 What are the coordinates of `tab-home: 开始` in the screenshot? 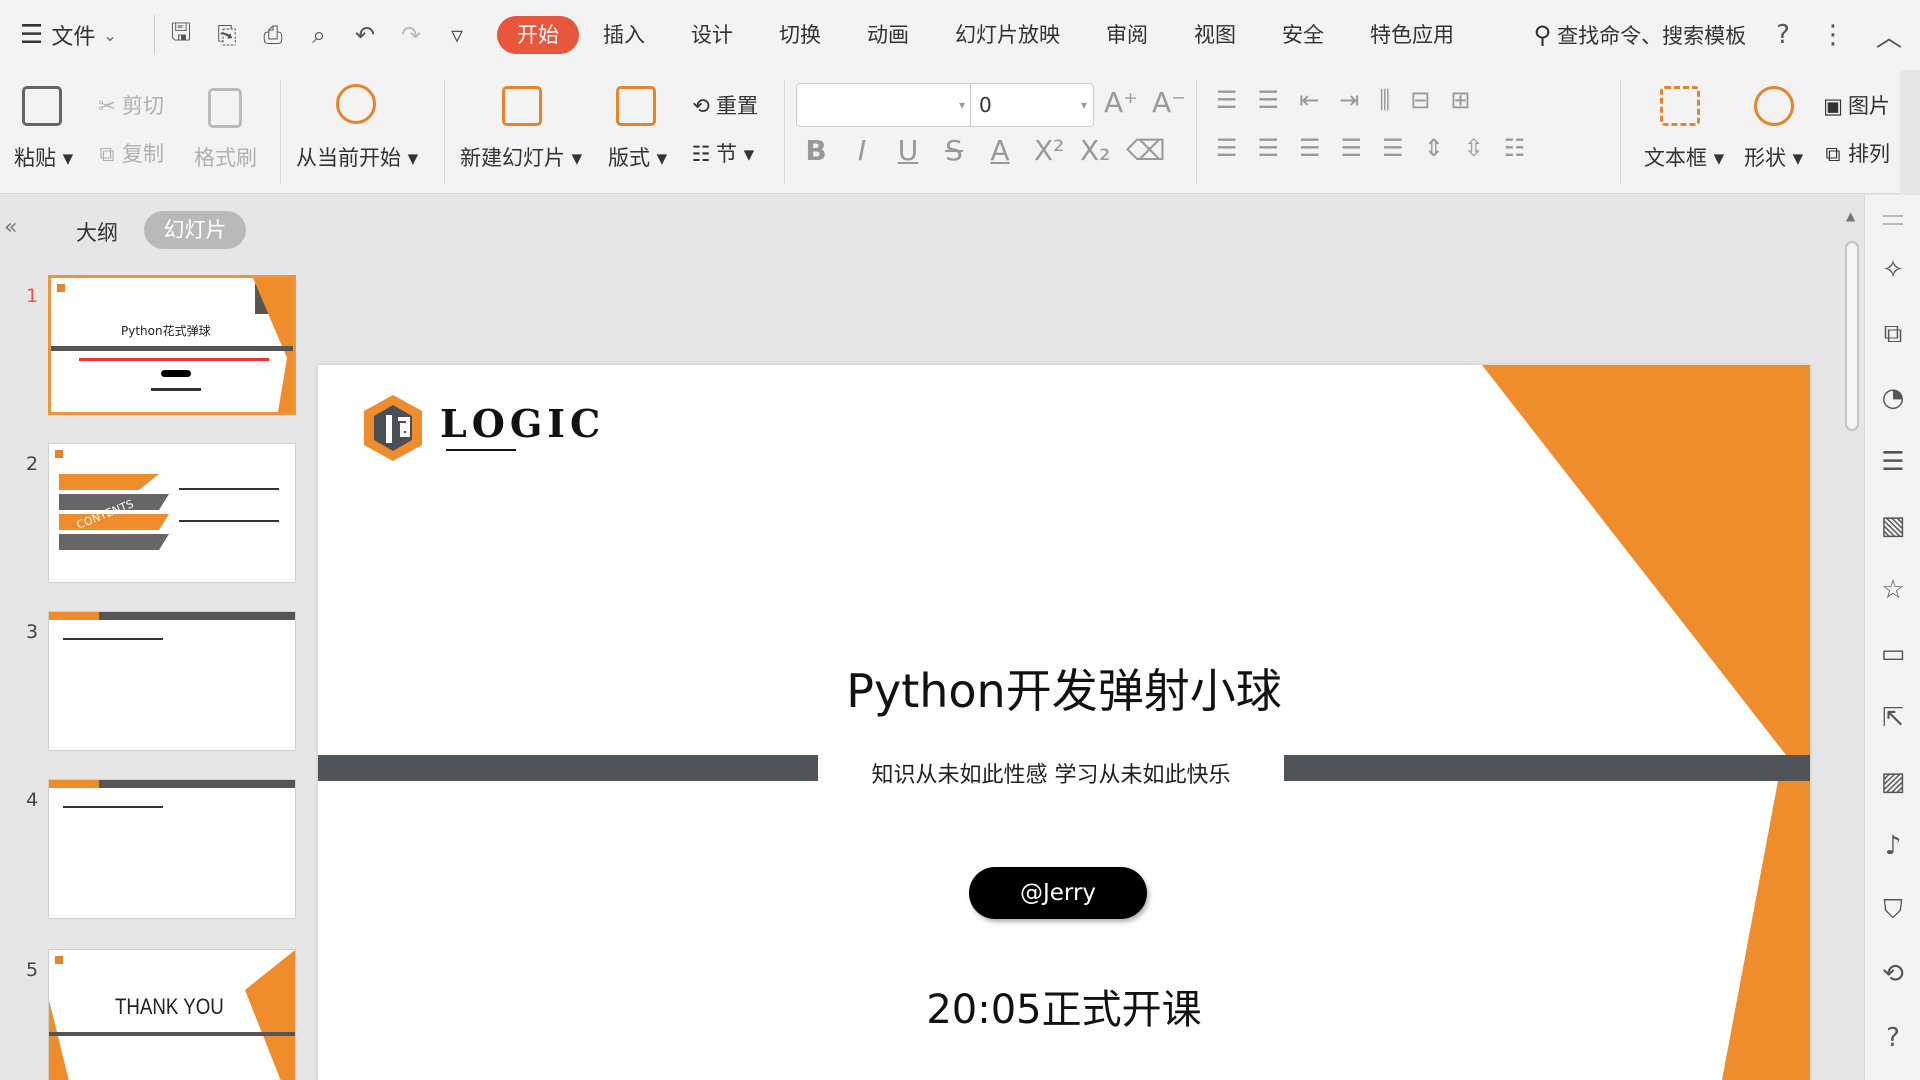 It's located at (538, 35).